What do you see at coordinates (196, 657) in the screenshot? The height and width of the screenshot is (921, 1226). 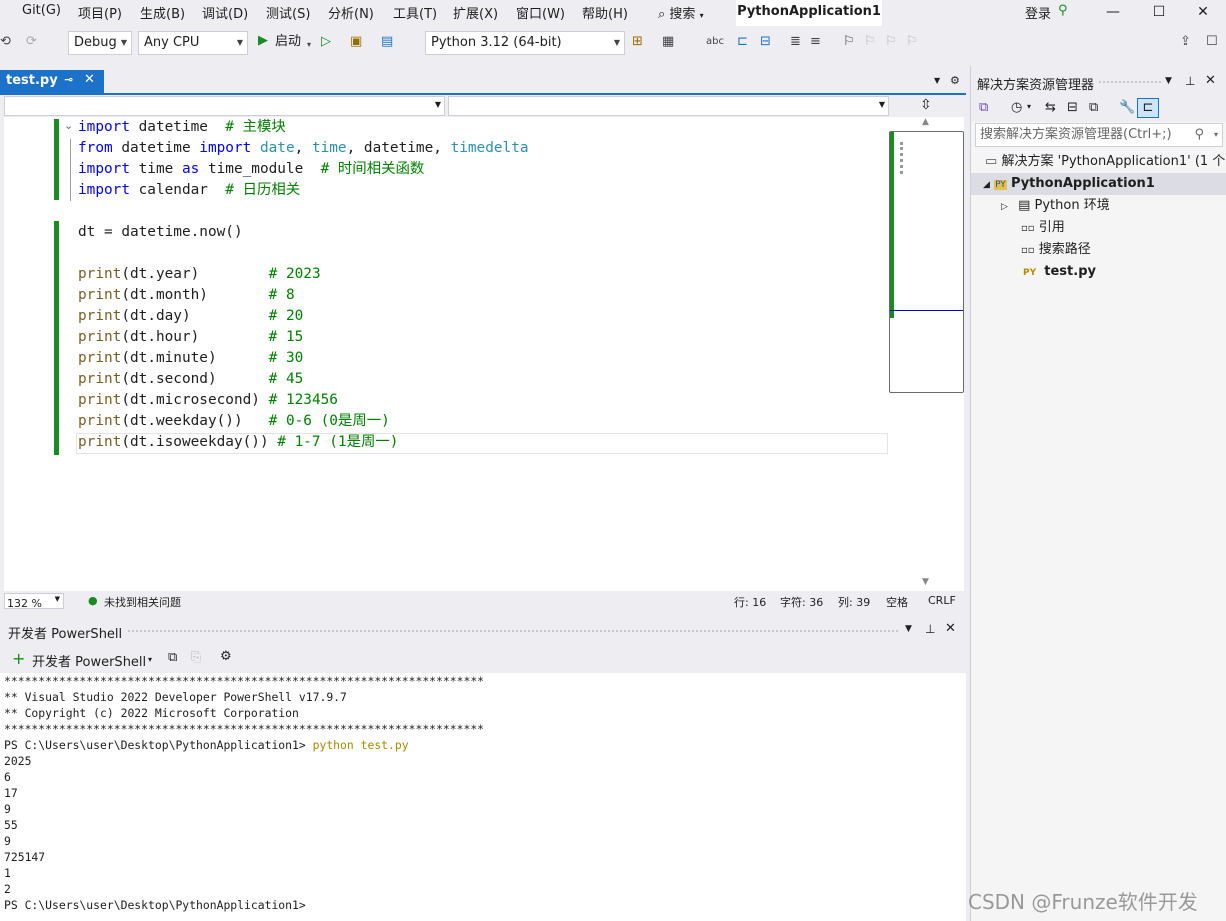 I see `paste-icon: ⎘` at bounding box center [196, 657].